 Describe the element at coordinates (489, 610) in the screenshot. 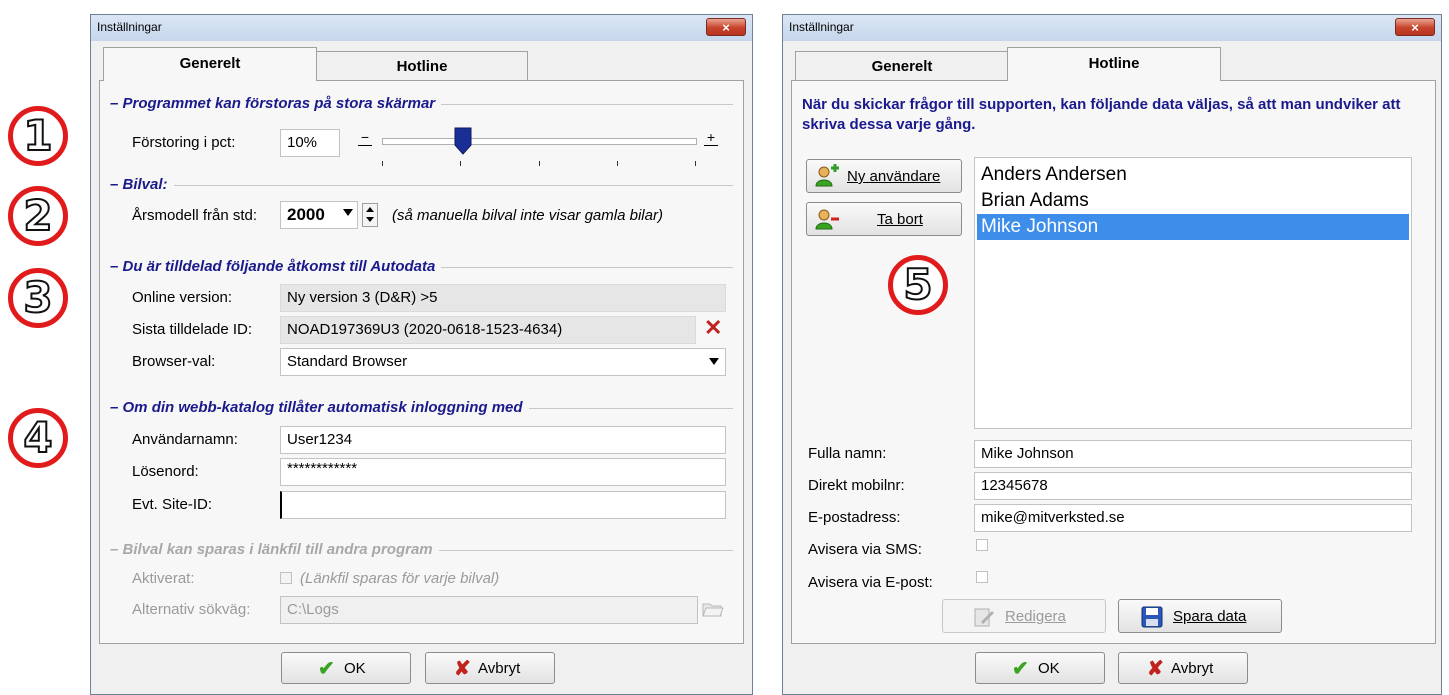

I see `path-input: C:\Logs` at that location.